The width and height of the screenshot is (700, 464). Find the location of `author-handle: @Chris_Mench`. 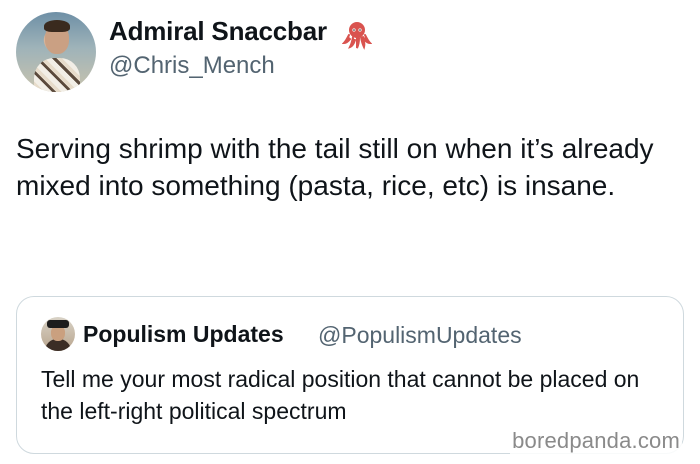

author-handle: @Chris_Mench is located at coordinates (192, 66).